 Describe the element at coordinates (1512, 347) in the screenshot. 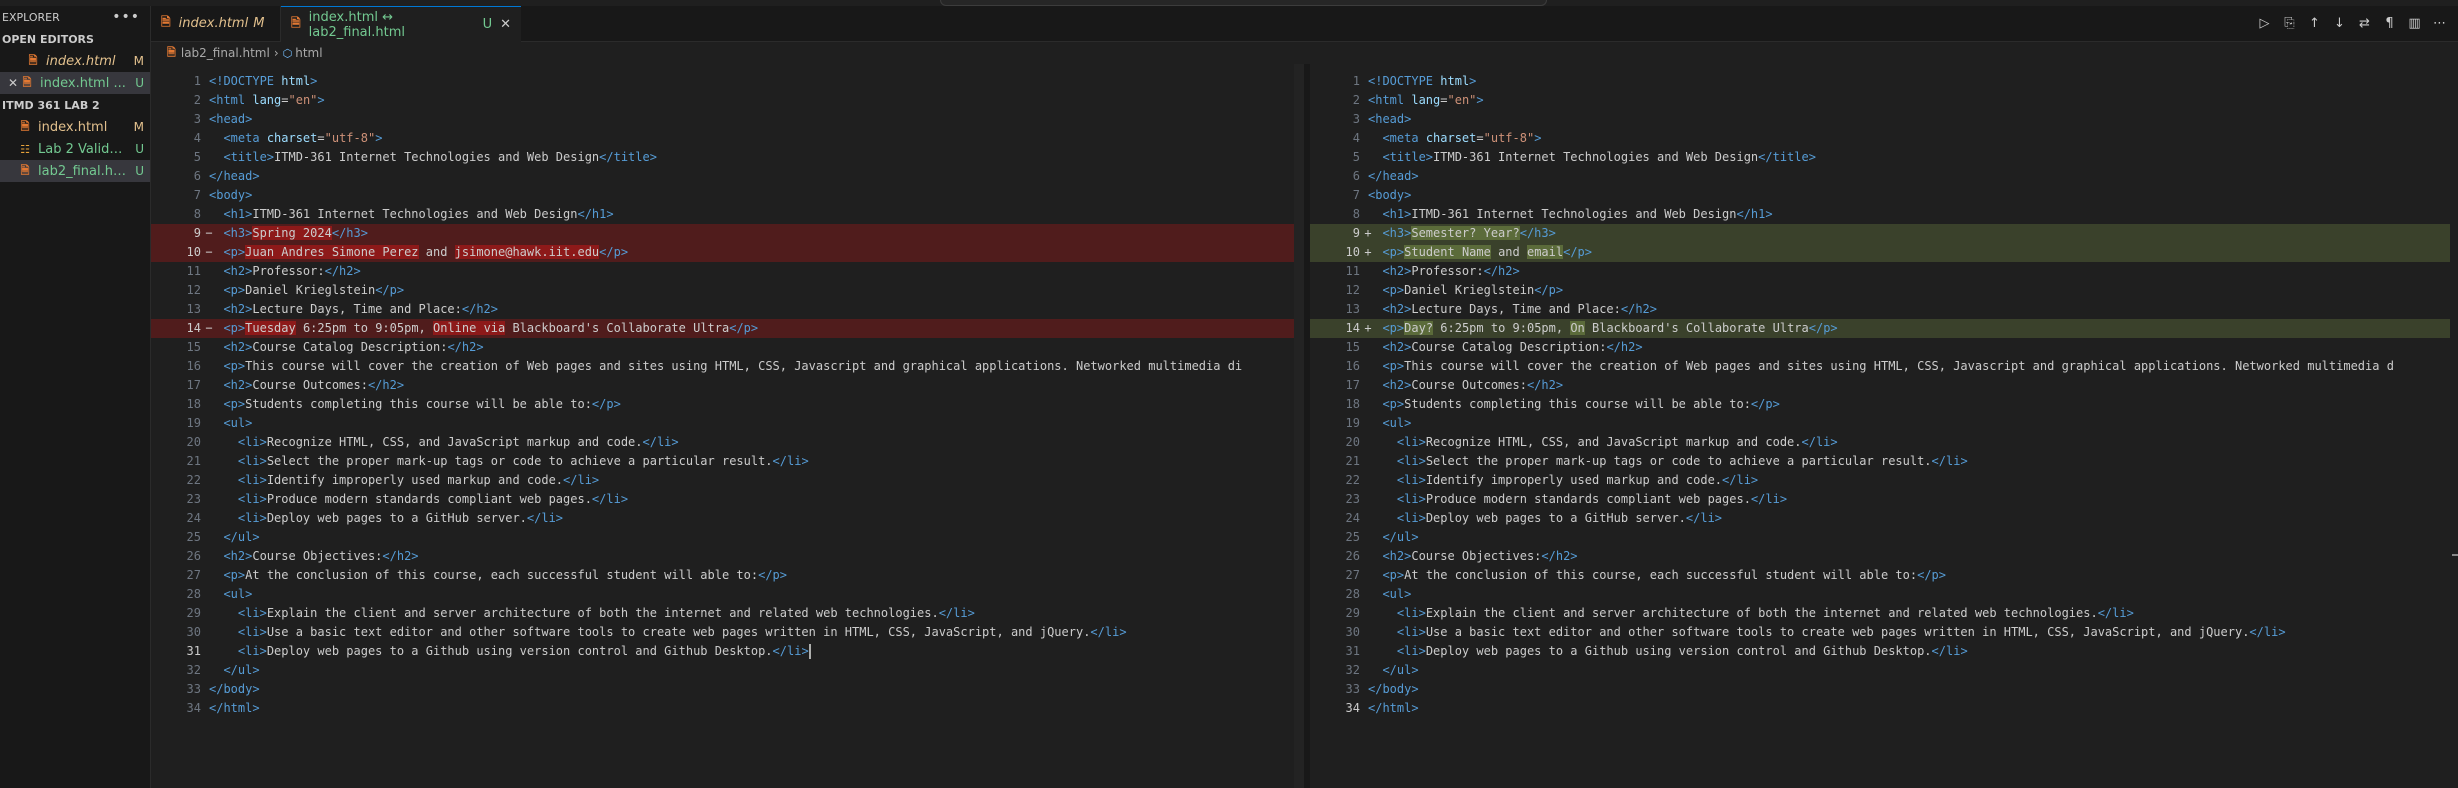

I see `code-text: <h2>Course Catalog Description:</h2>` at that location.